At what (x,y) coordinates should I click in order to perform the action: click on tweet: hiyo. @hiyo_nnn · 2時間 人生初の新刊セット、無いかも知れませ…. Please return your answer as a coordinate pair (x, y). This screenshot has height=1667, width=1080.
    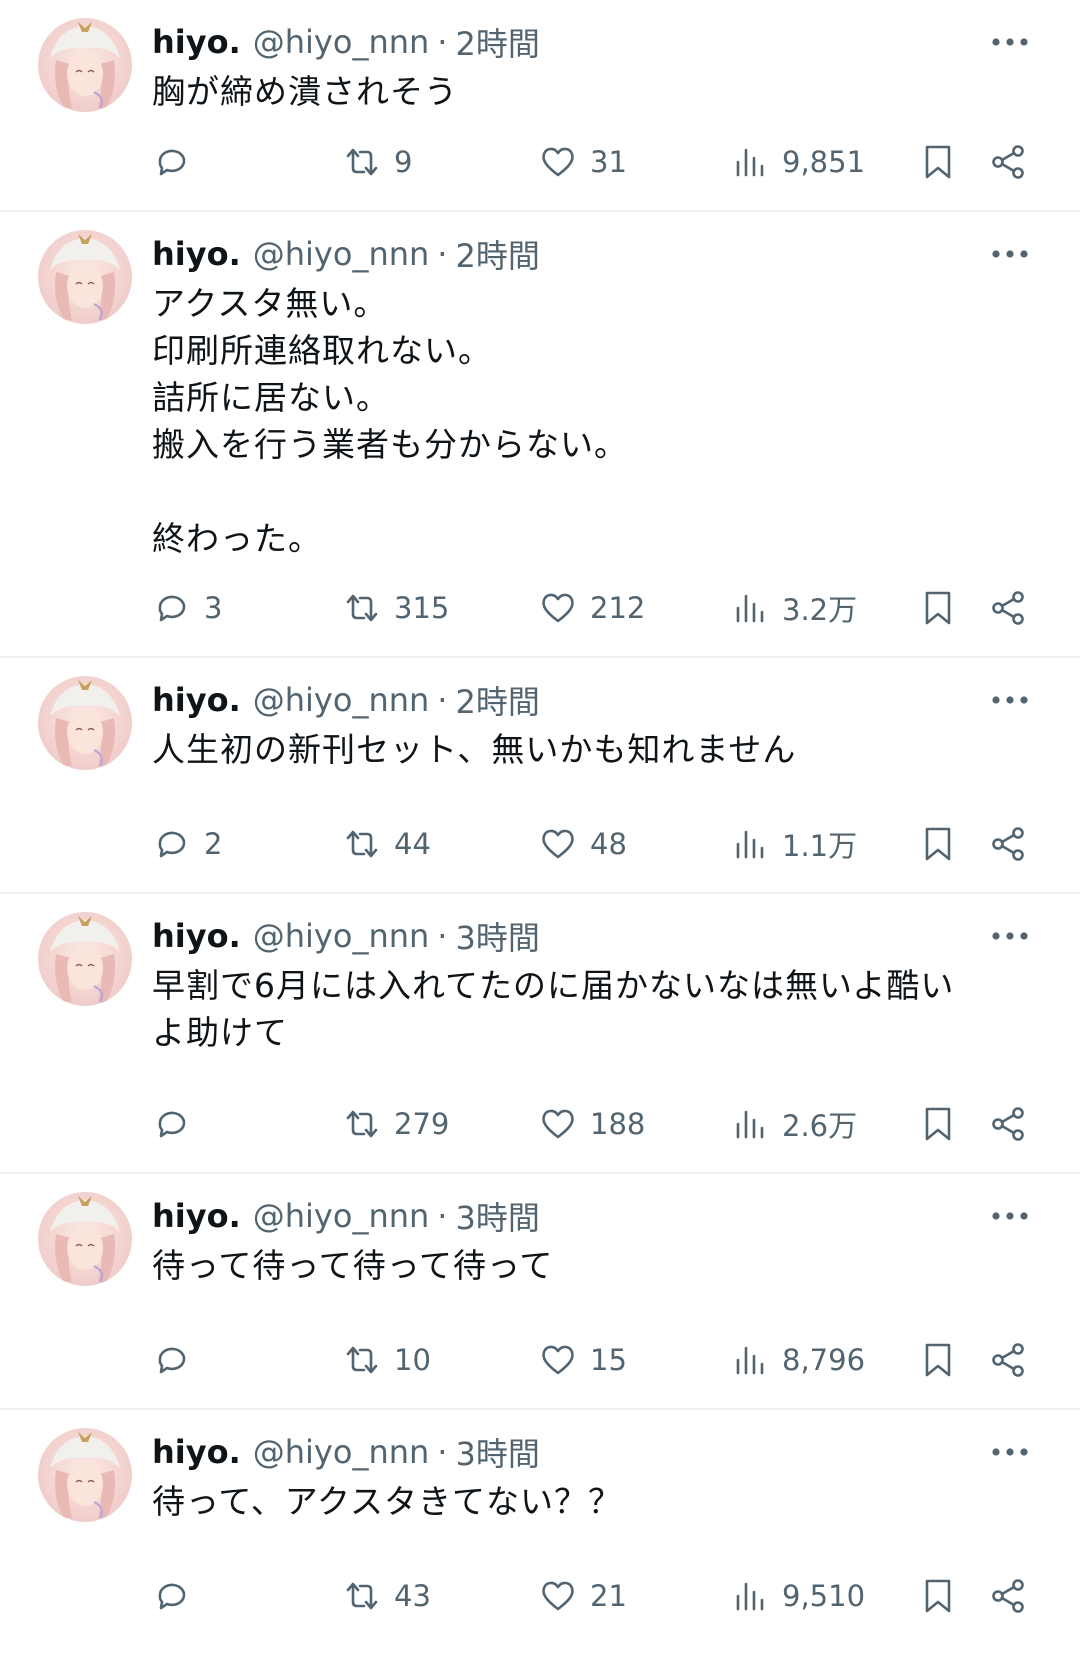
    Looking at the image, I should click on (540, 776).